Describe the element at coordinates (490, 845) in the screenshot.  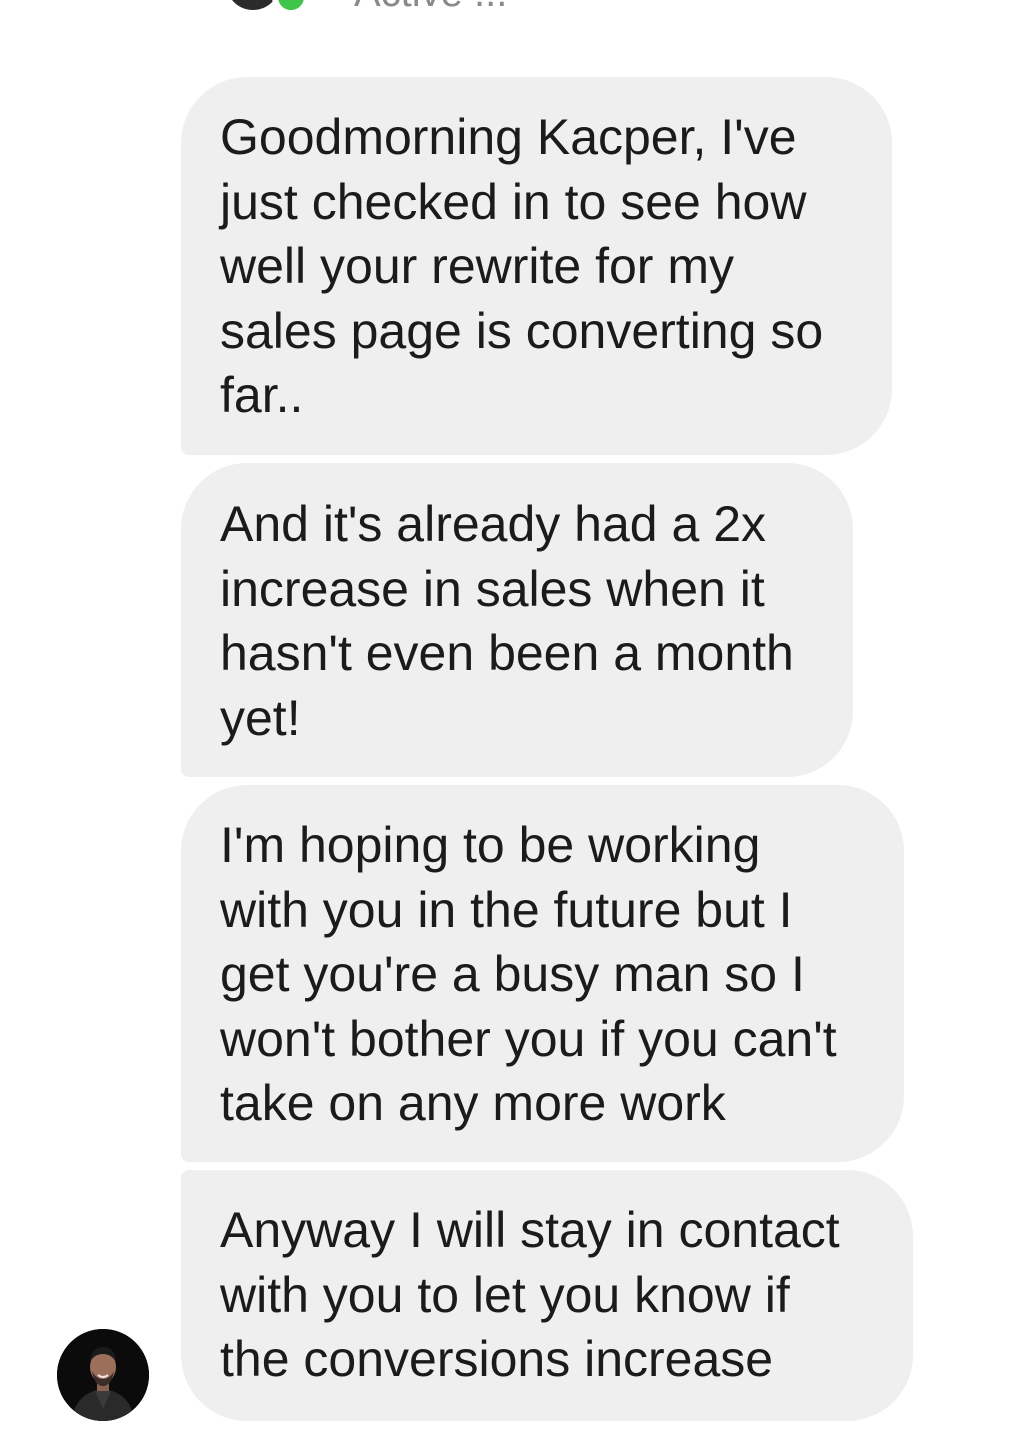
I see `message-line: I'm hoping to be working` at that location.